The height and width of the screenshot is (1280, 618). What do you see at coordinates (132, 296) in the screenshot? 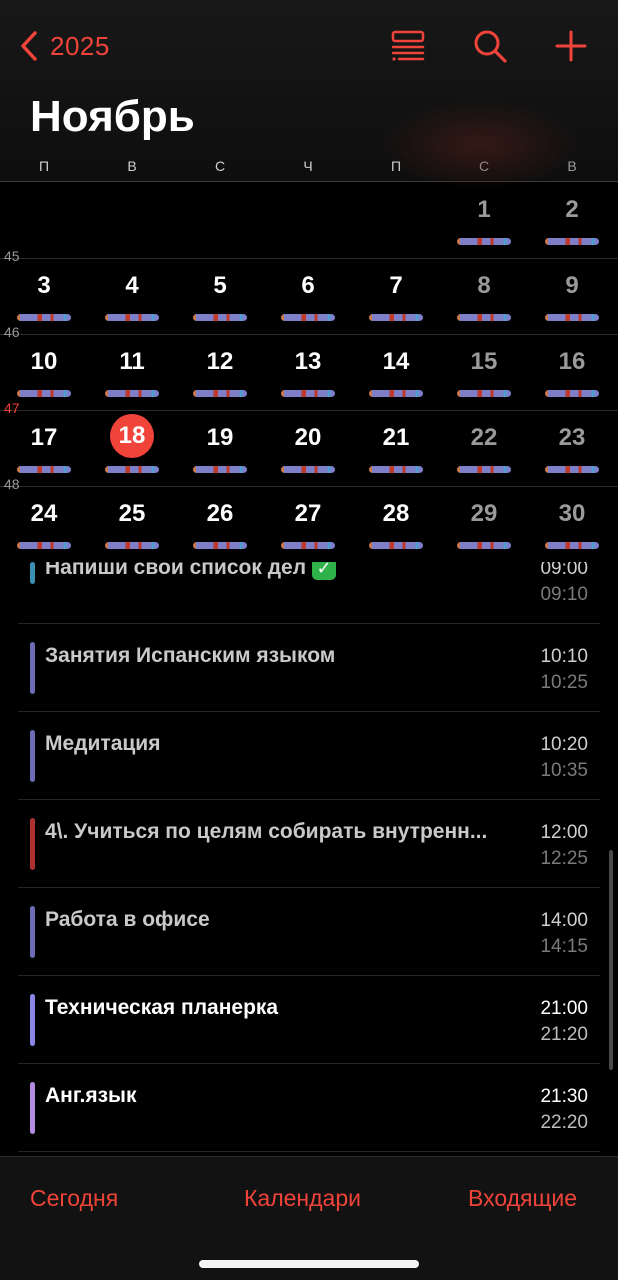
I see `day-cell: 4` at bounding box center [132, 296].